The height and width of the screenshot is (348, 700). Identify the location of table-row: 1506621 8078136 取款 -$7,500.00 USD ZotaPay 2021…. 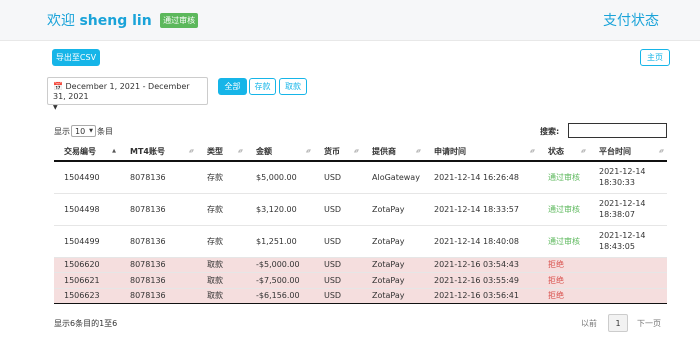
(360, 280).